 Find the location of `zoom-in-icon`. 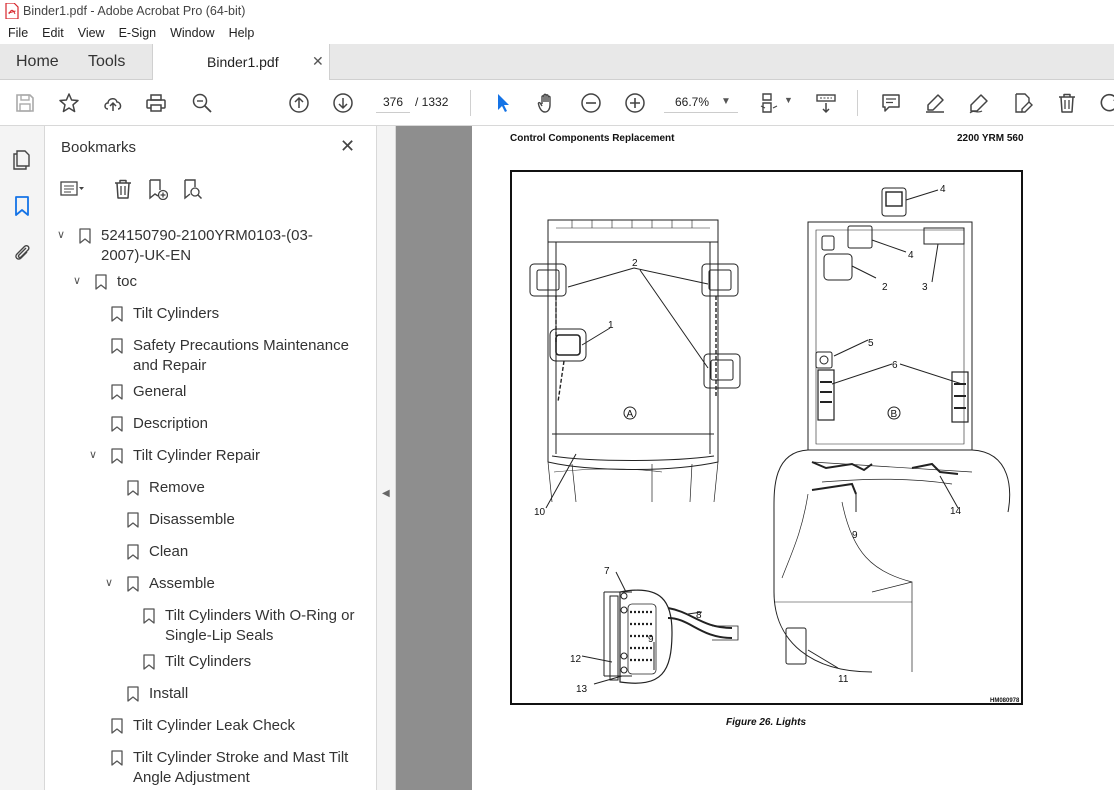

zoom-in-icon is located at coordinates (635, 103).